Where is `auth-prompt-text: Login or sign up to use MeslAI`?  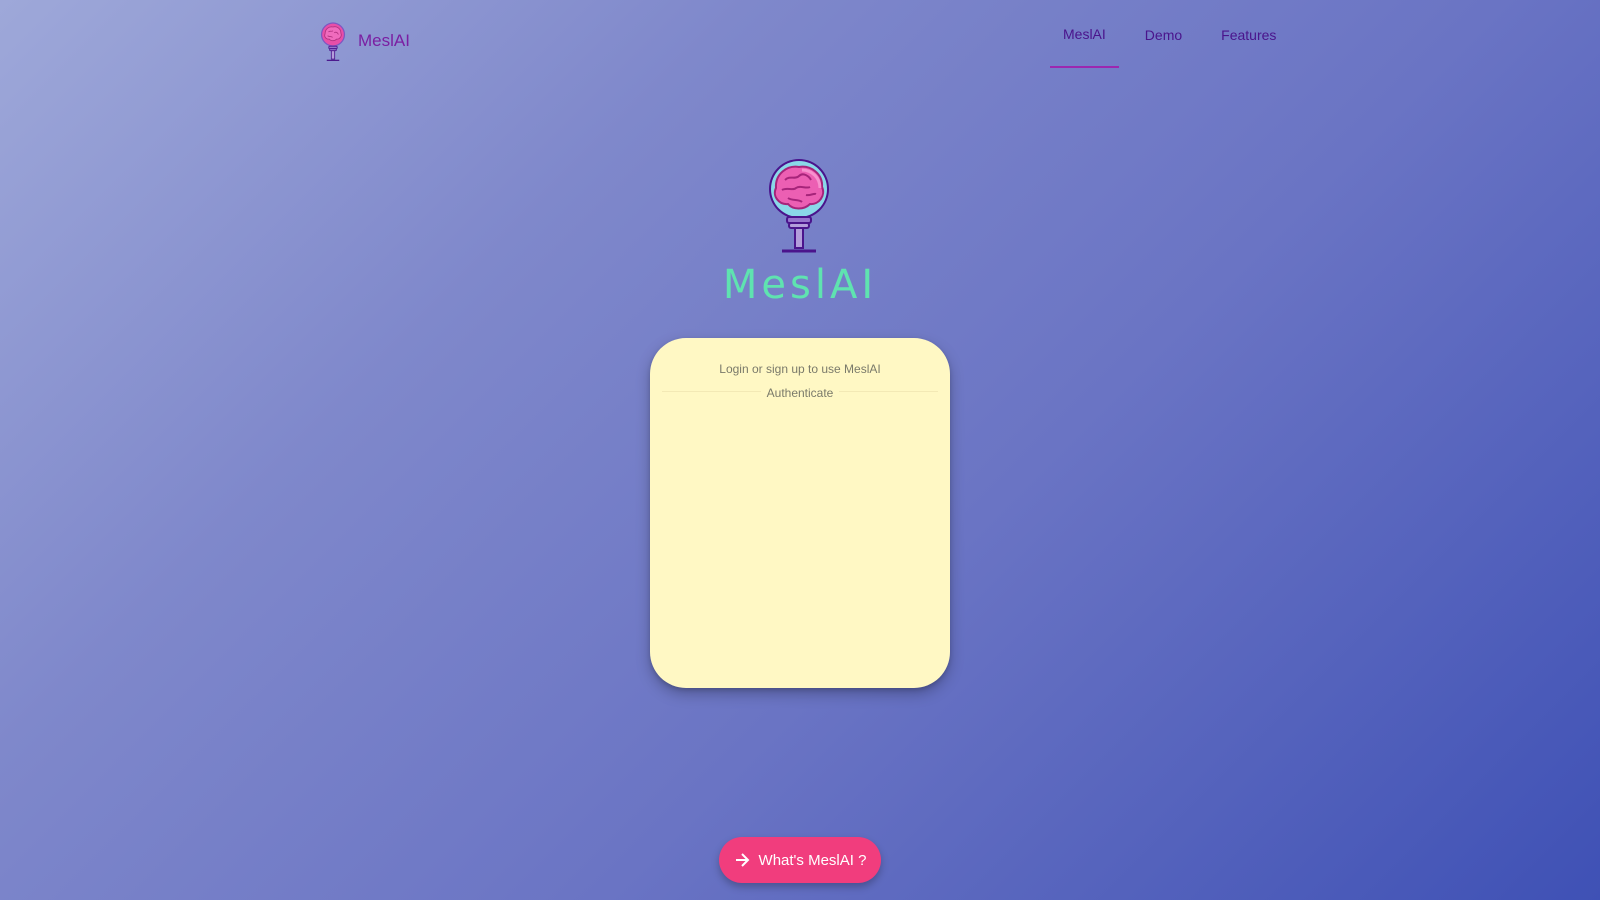
auth-prompt-text: Login or sign up to use MeslAI is located at coordinates (800, 369).